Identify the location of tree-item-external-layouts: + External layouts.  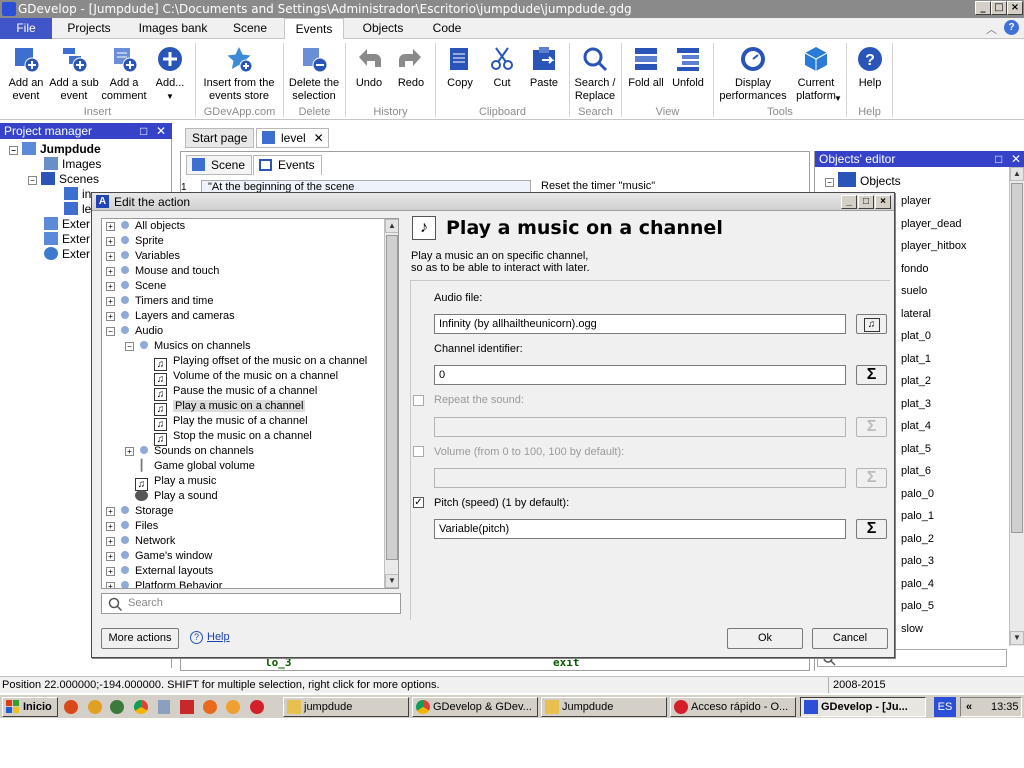
(159, 571).